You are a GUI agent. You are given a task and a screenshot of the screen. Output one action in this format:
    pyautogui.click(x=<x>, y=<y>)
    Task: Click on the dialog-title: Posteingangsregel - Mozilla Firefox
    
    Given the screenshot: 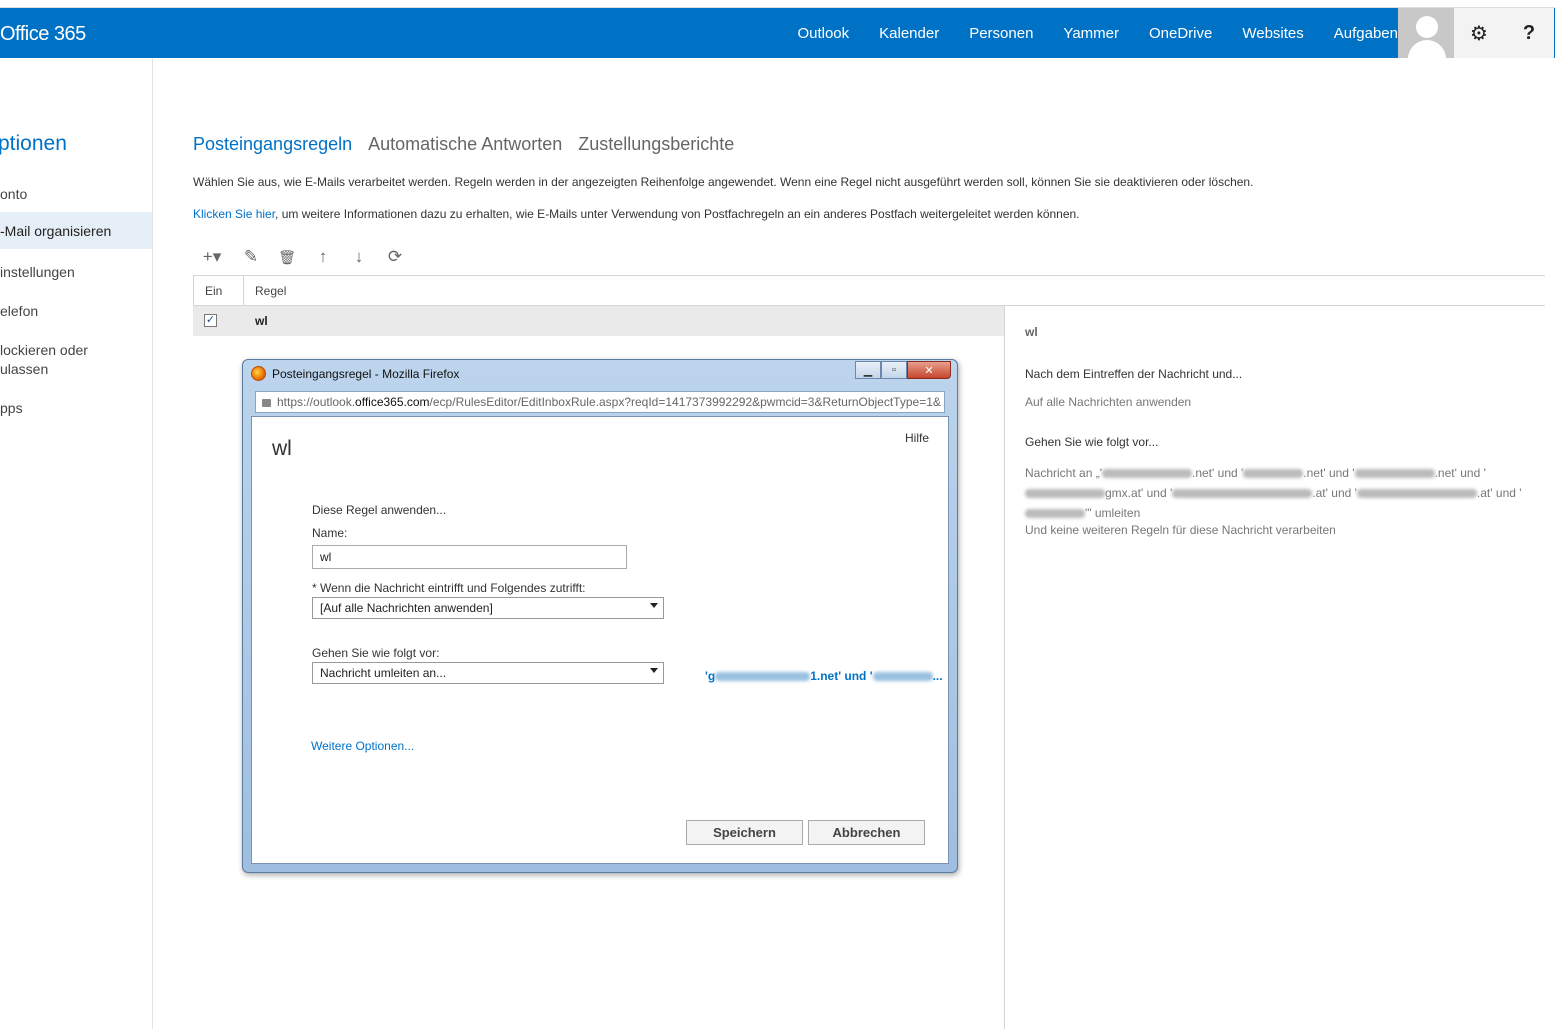 What is the action you would take?
    pyautogui.click(x=366, y=373)
    